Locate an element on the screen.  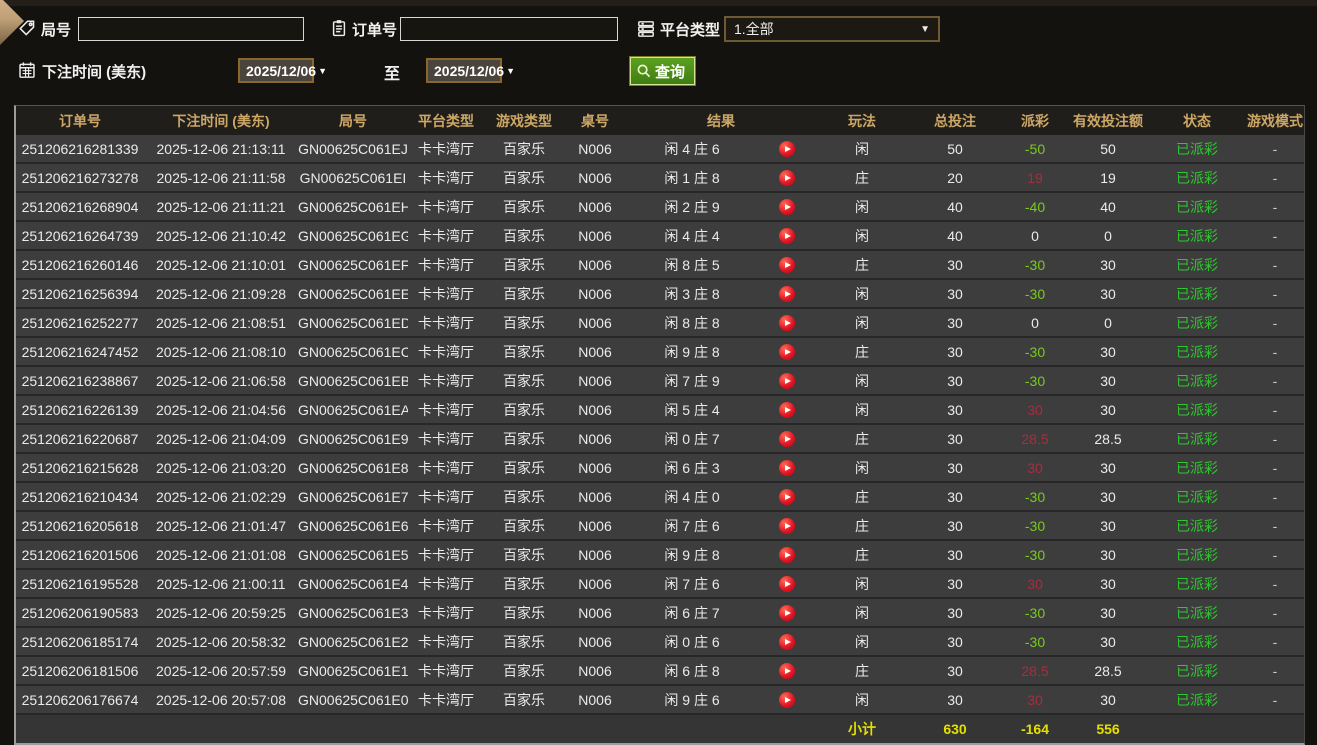
cell-payout: 30 is located at coordinates (1035, 410).